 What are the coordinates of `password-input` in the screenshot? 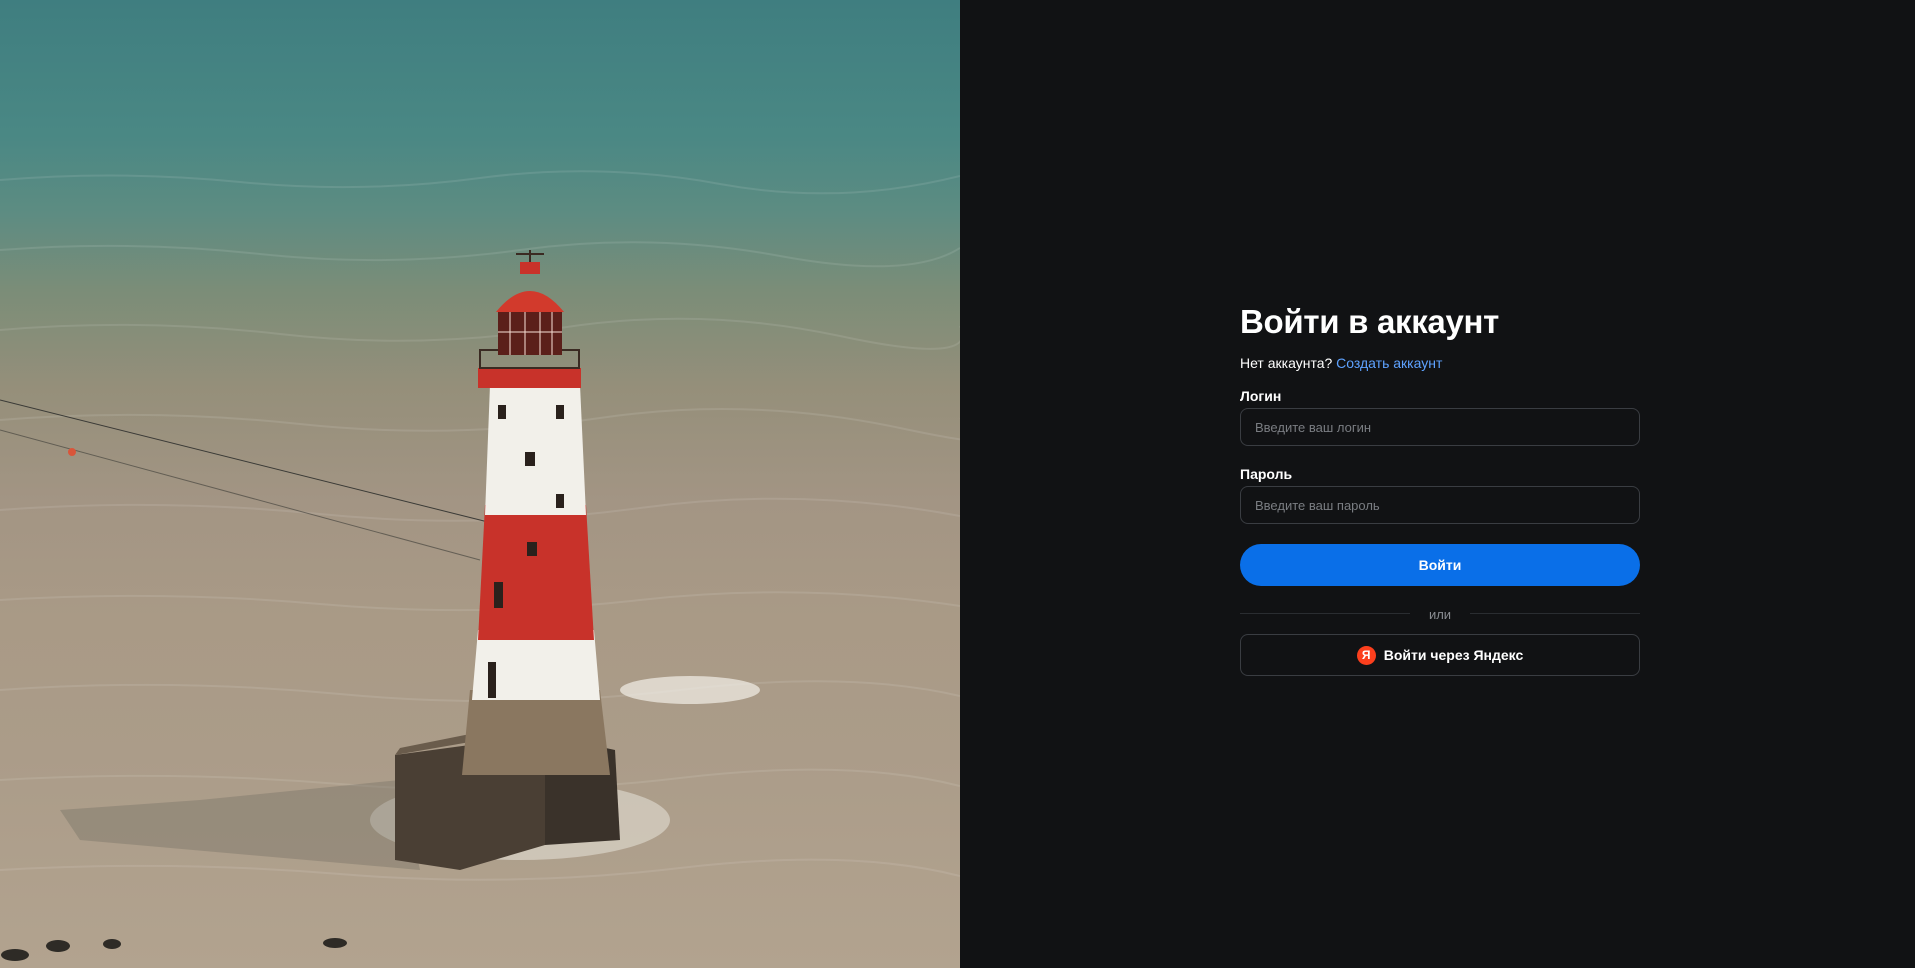 It's located at (1440, 505).